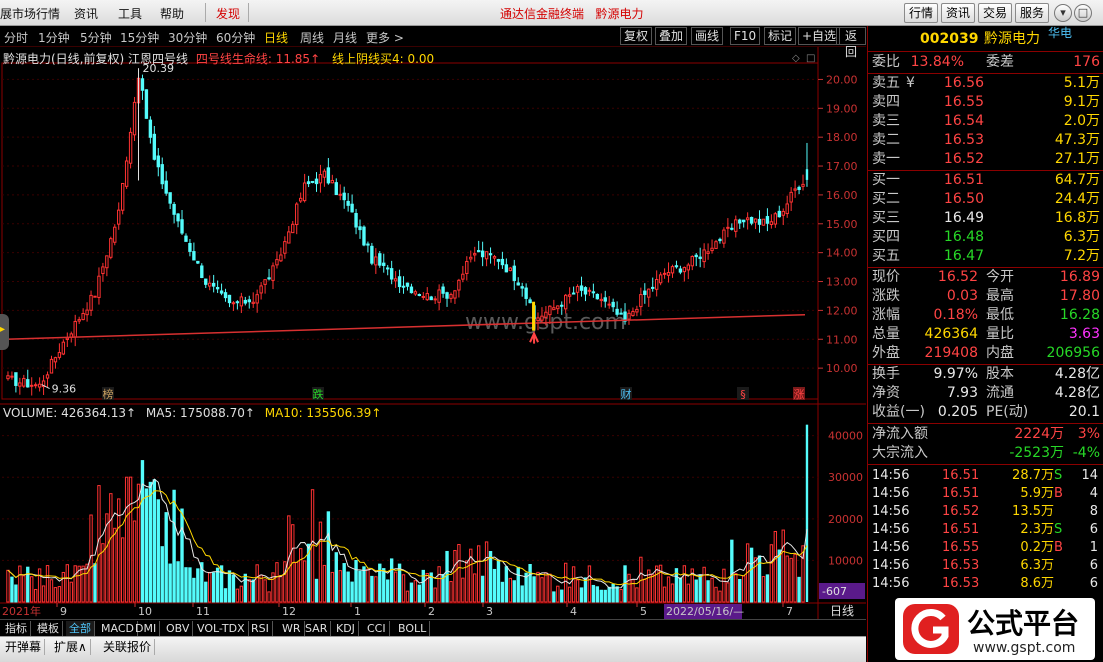  Describe the element at coordinates (796, 58) in the screenshot. I see `diamond-icon: ◇` at that location.